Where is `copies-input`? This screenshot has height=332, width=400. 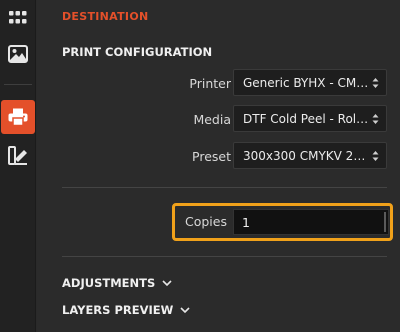
copies-input is located at coordinates (311, 222).